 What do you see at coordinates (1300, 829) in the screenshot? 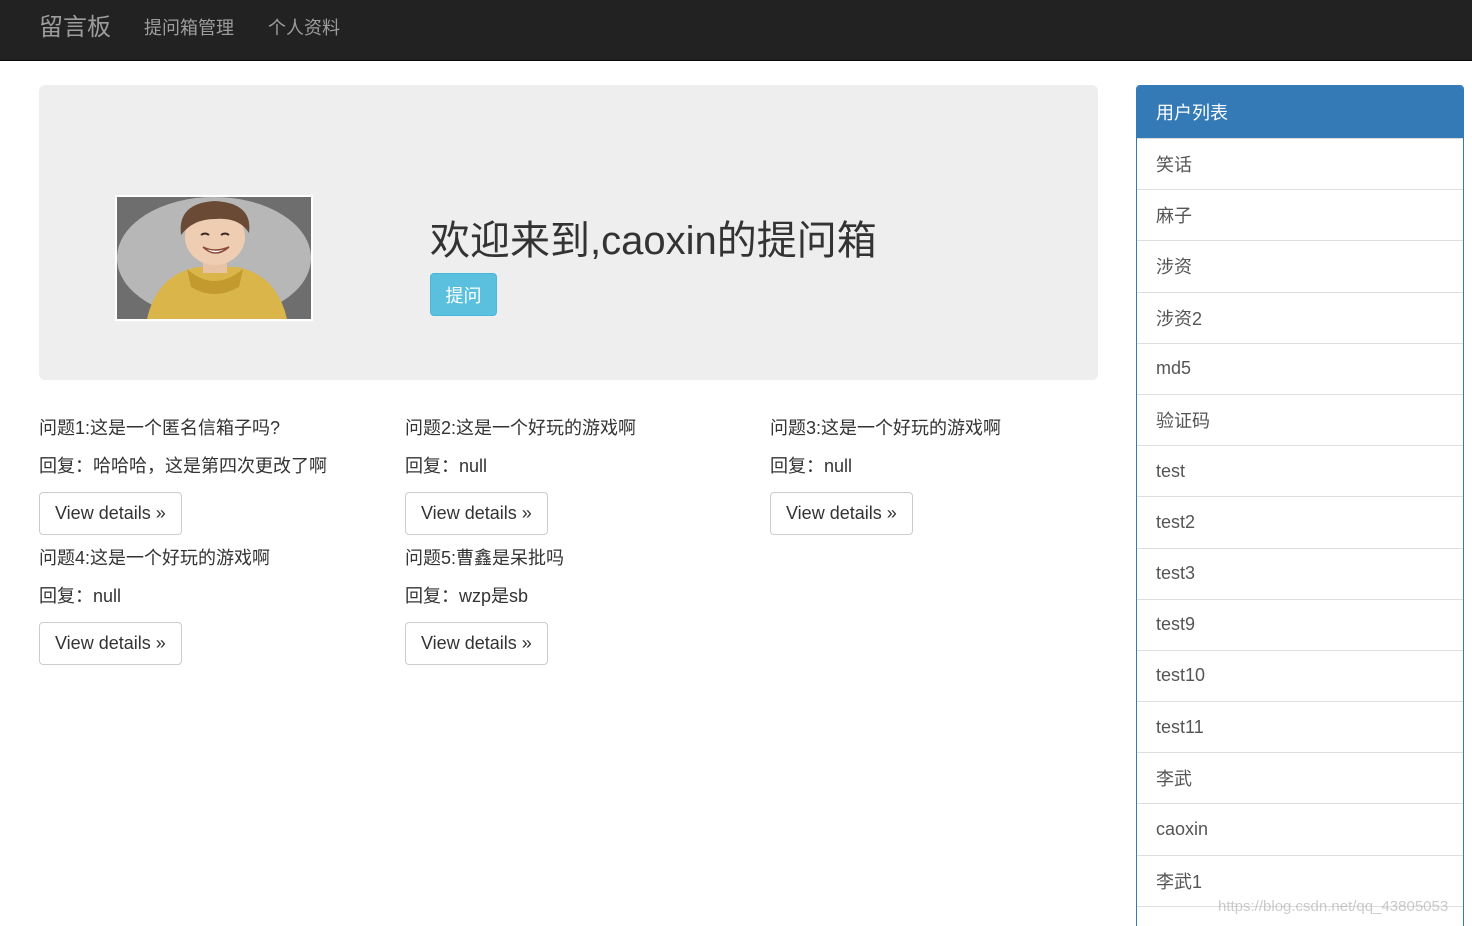
I see `user-list-item: caoxin` at bounding box center [1300, 829].